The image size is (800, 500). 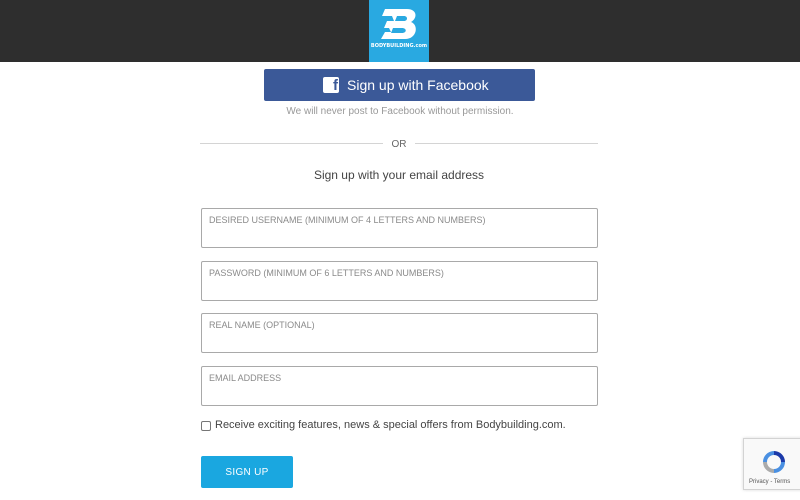 I want to click on top-bar: BODYBUILDING.com, so click(x=400, y=31).